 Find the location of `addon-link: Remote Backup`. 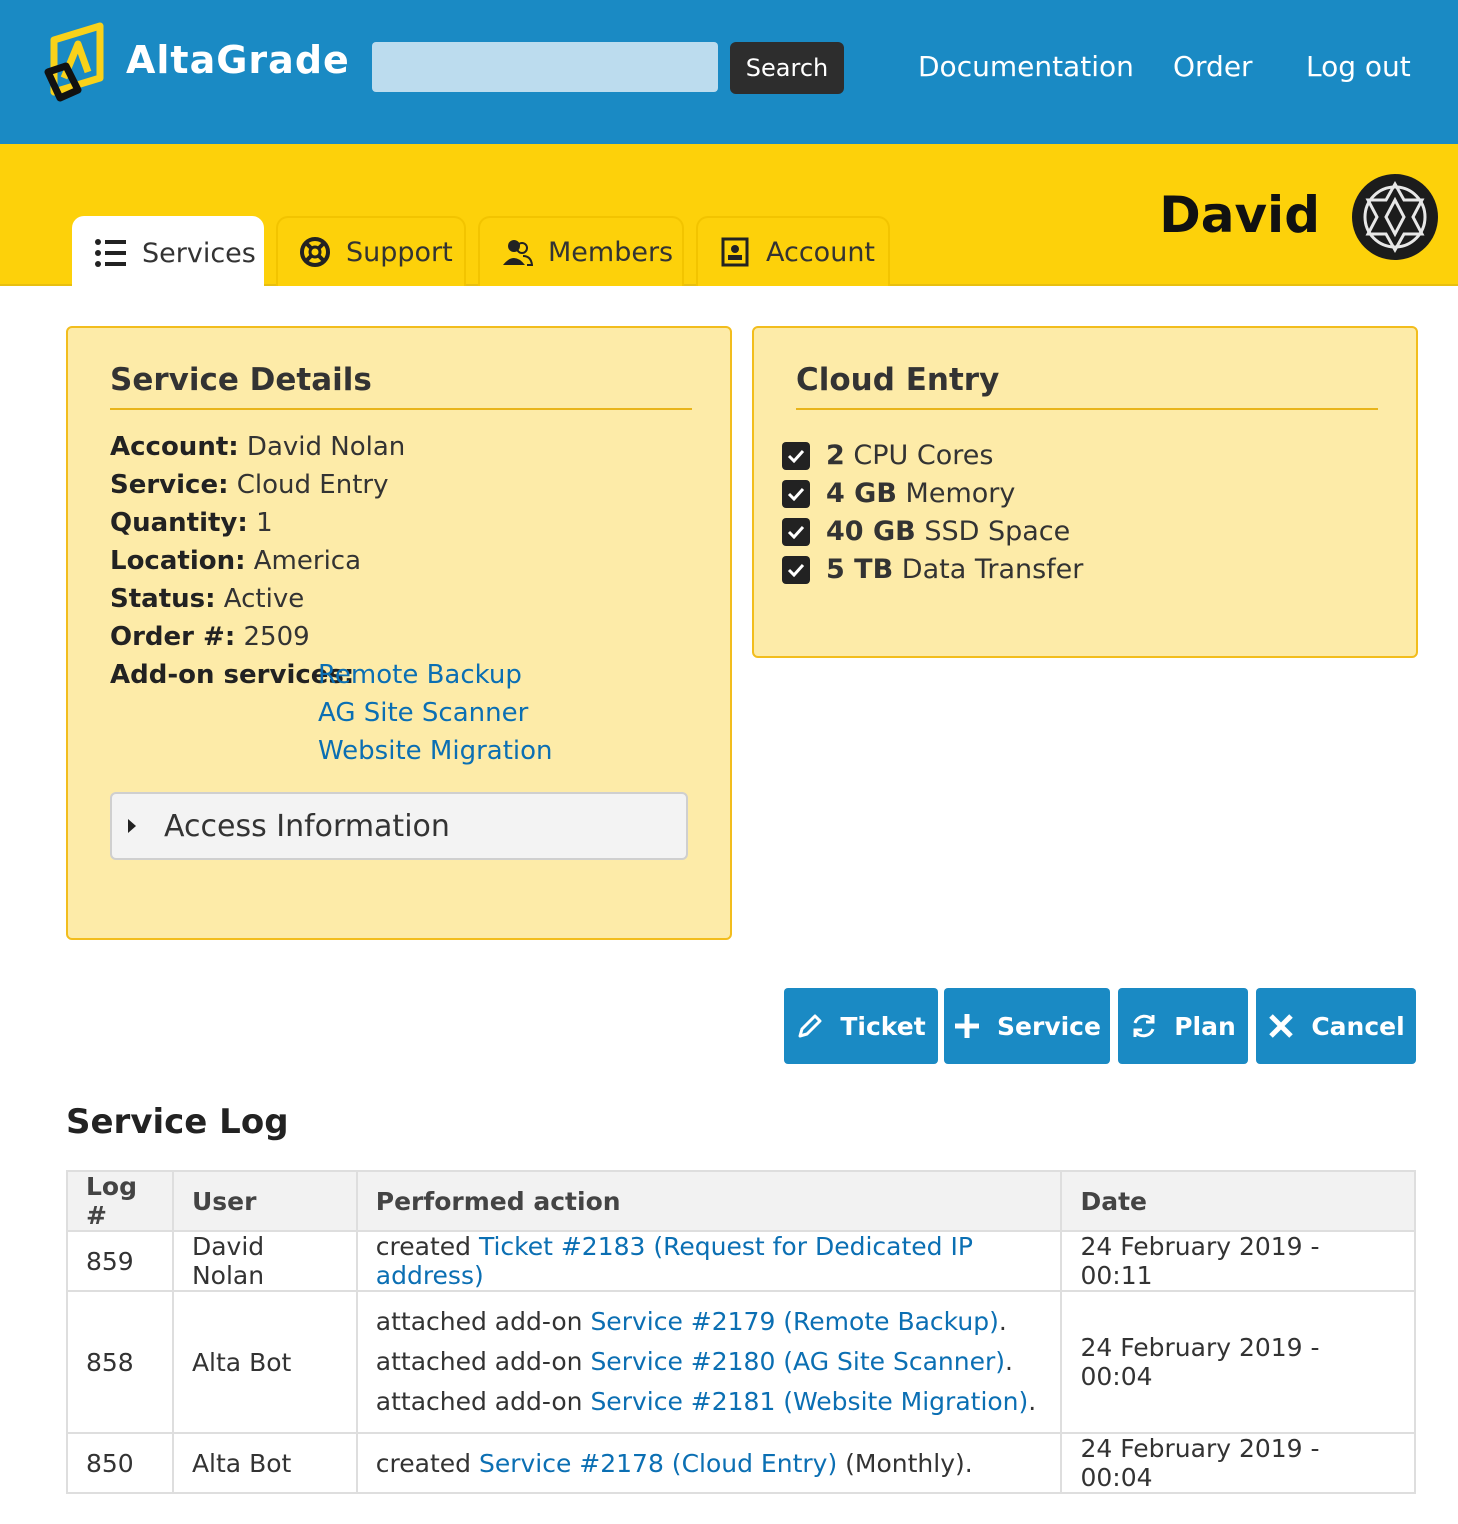

addon-link: Remote Backup is located at coordinates (420, 675).